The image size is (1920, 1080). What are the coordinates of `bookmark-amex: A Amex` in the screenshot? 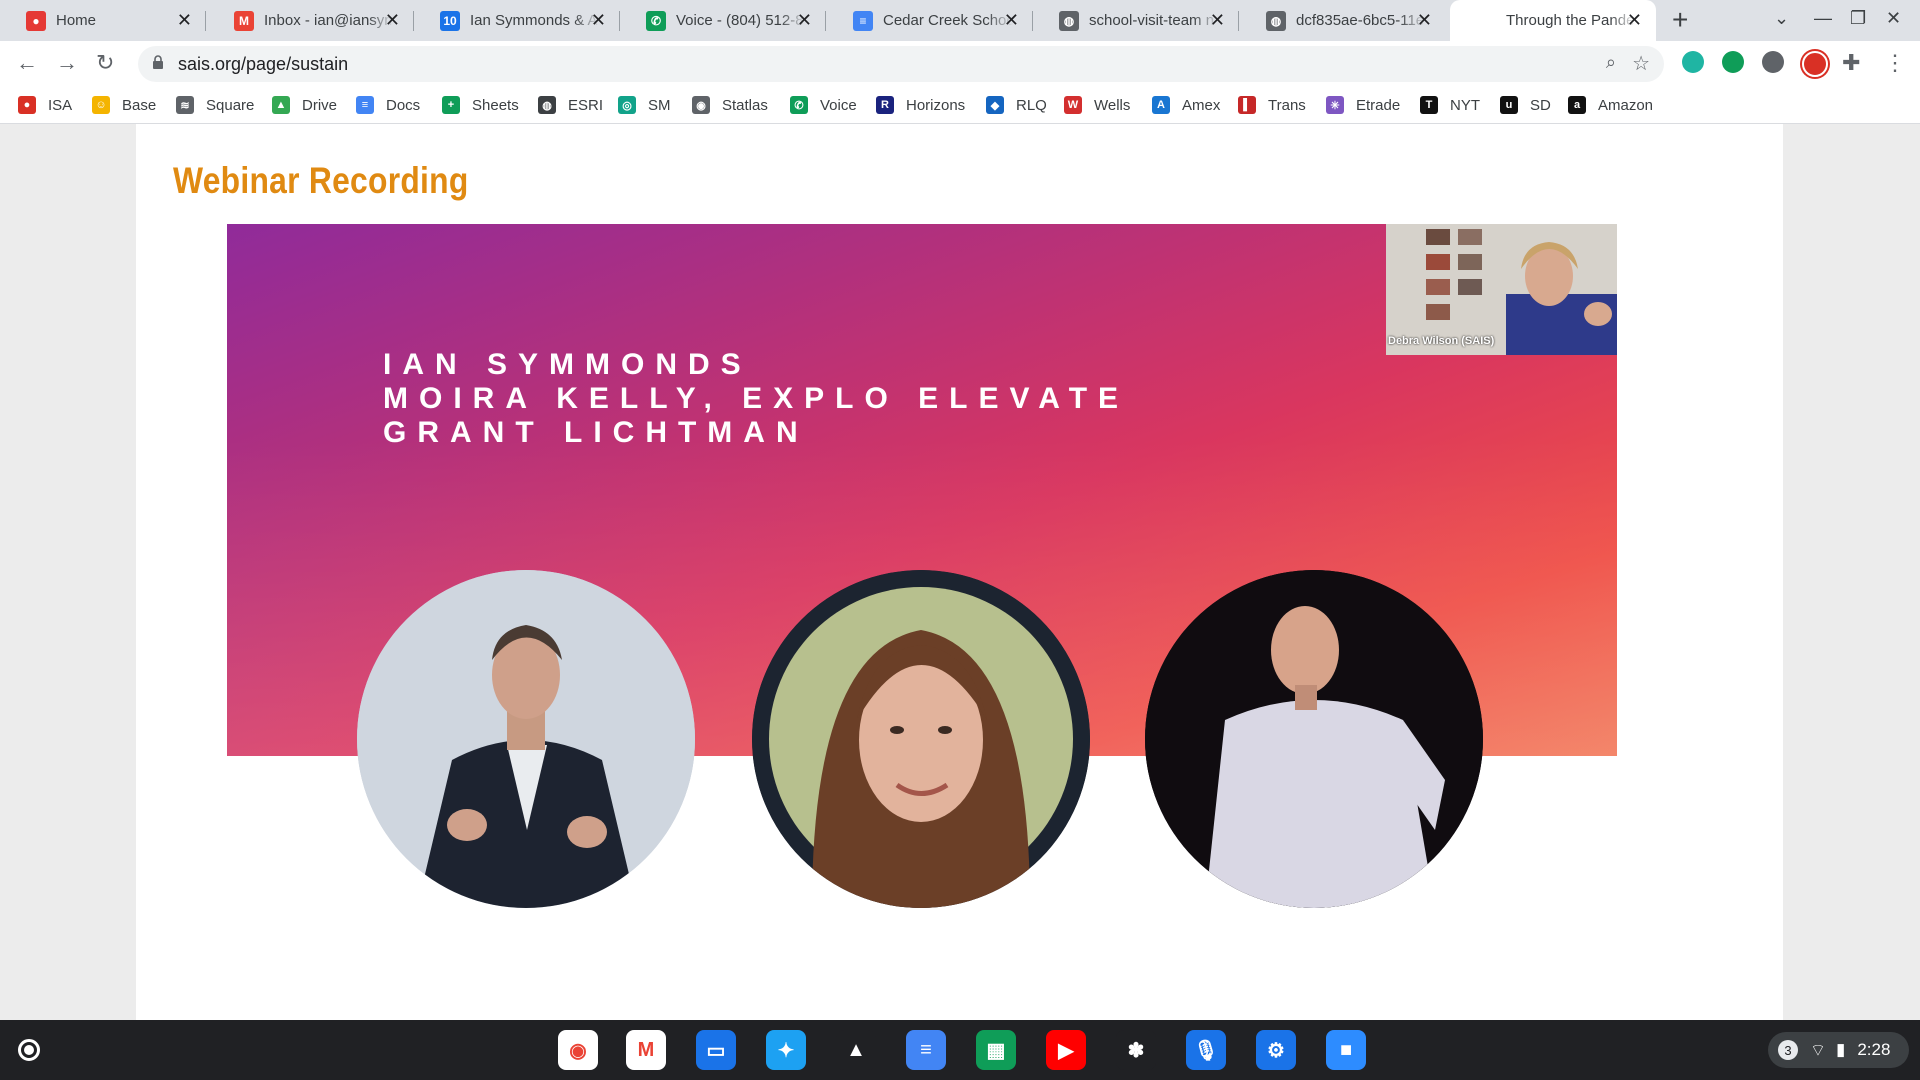 It's located at (1186, 105).